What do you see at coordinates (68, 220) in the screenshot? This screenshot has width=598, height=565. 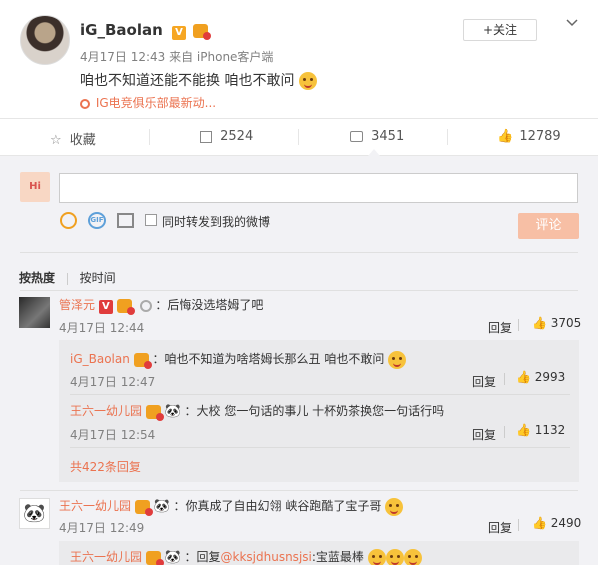 I see `emoji-icon` at bounding box center [68, 220].